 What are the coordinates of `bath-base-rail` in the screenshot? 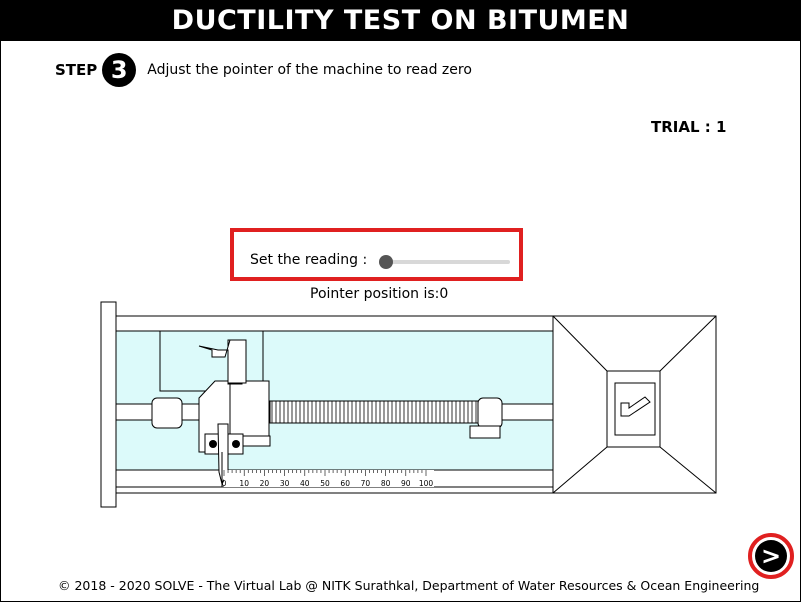 It's located at (334, 490).